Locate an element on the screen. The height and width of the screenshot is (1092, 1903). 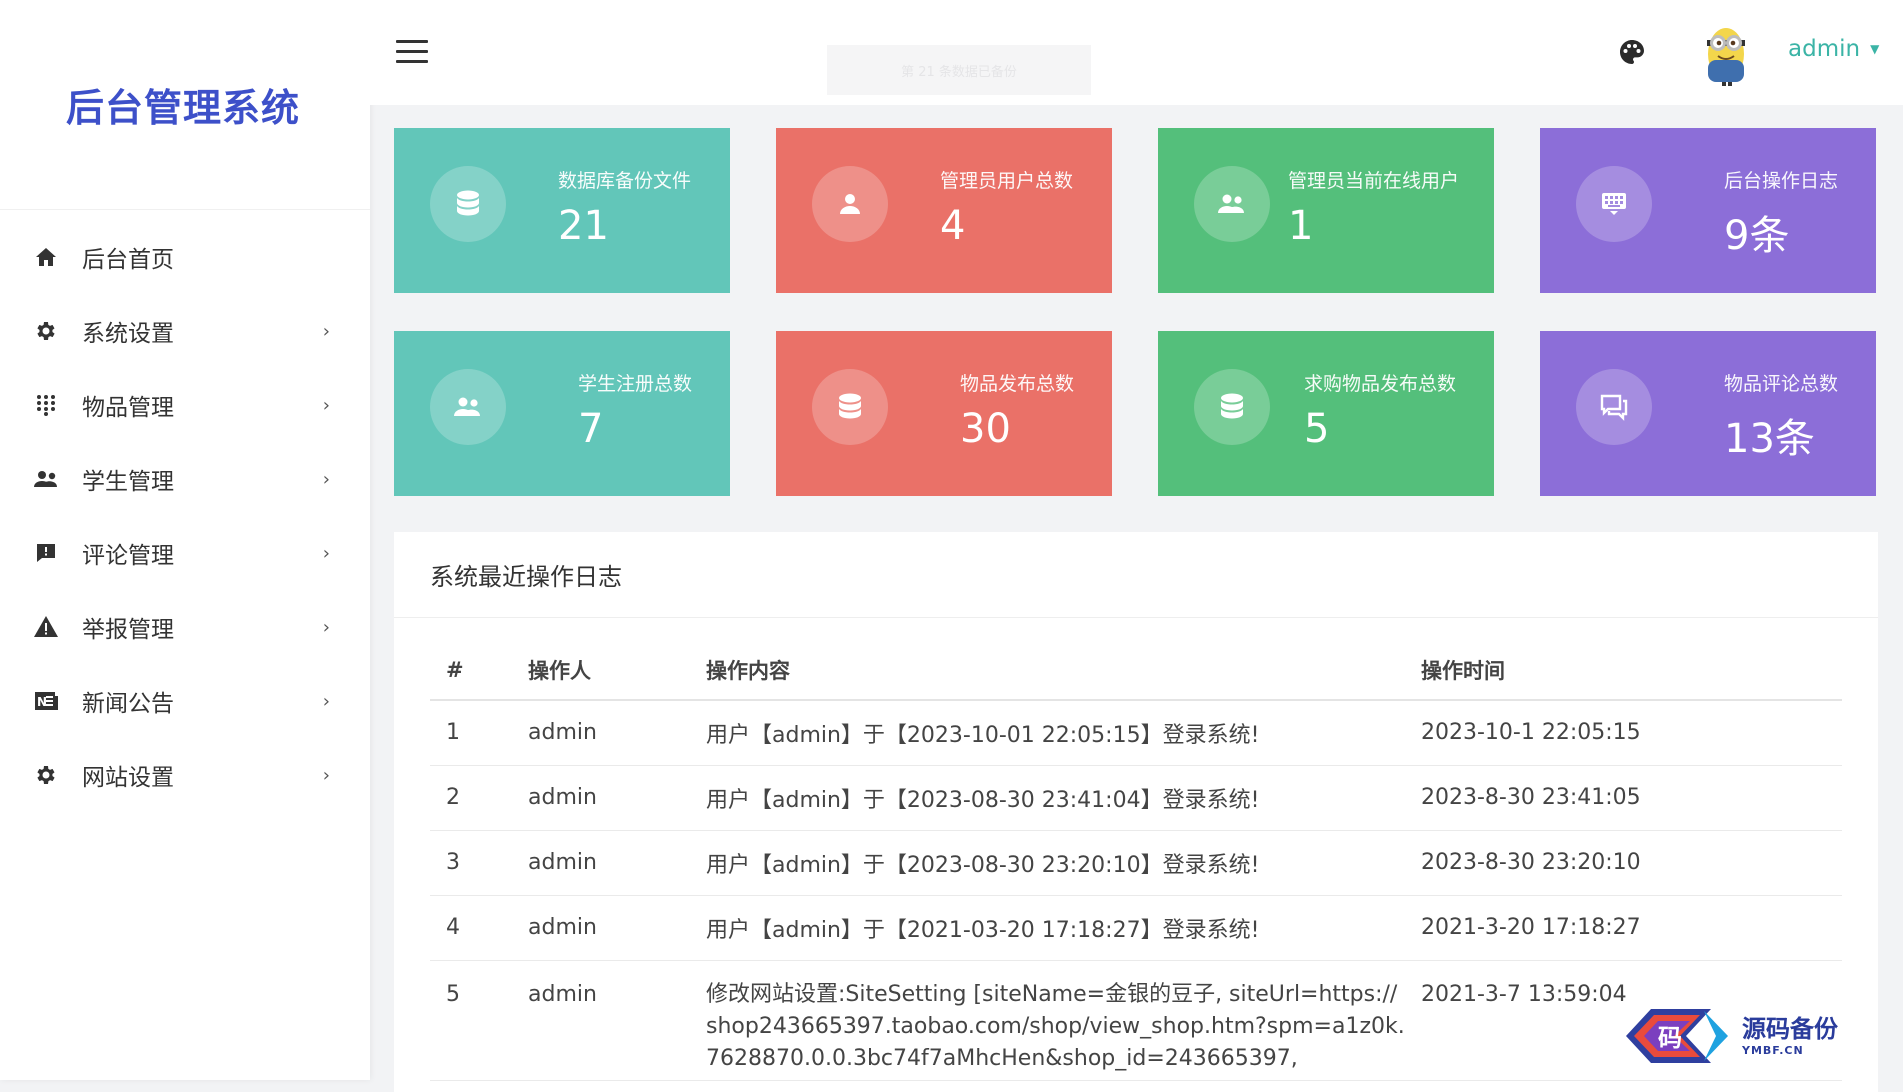
sidebar-item-label: 评论管理 is located at coordinates (128, 556).